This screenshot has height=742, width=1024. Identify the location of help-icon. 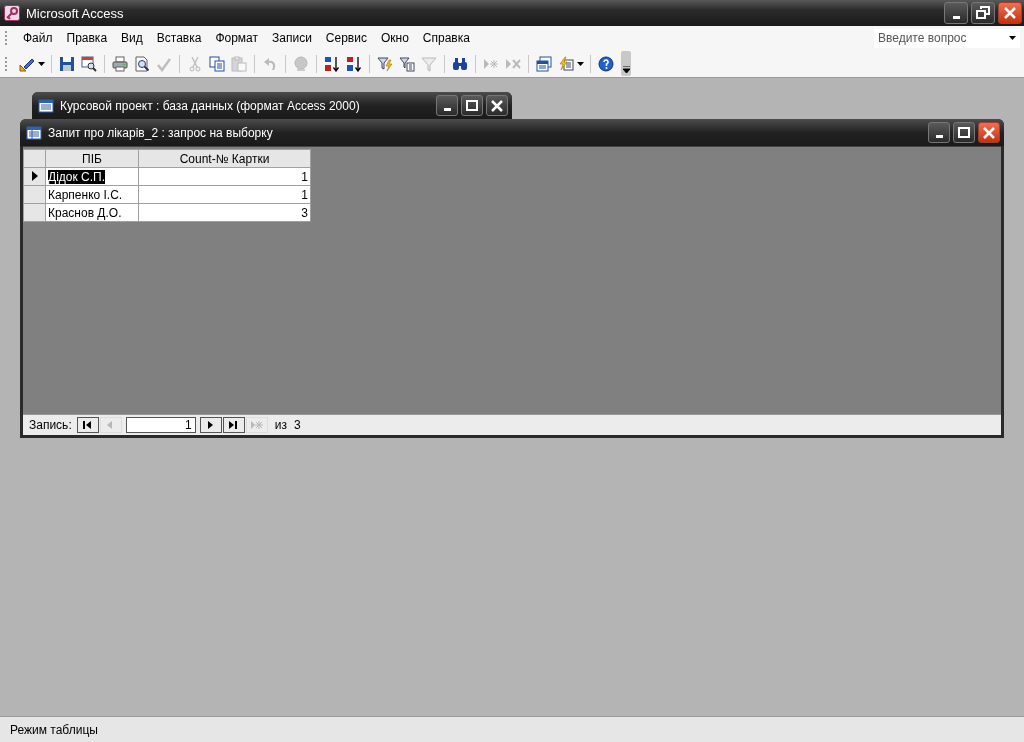
(606, 63).